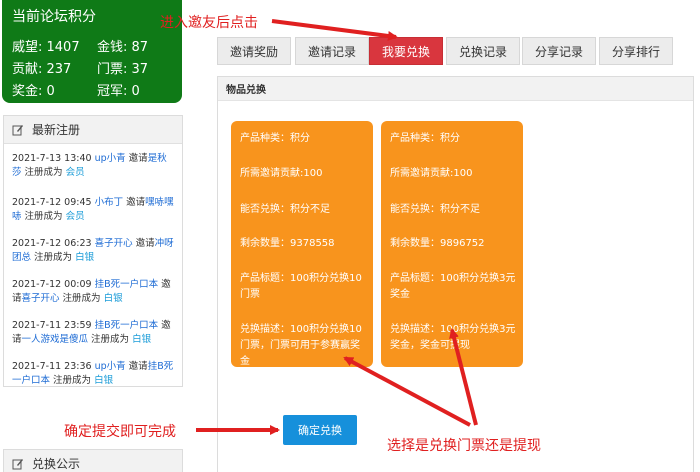 The image size is (700, 472). I want to click on arrow-to-bonus-card, so click(463, 377).